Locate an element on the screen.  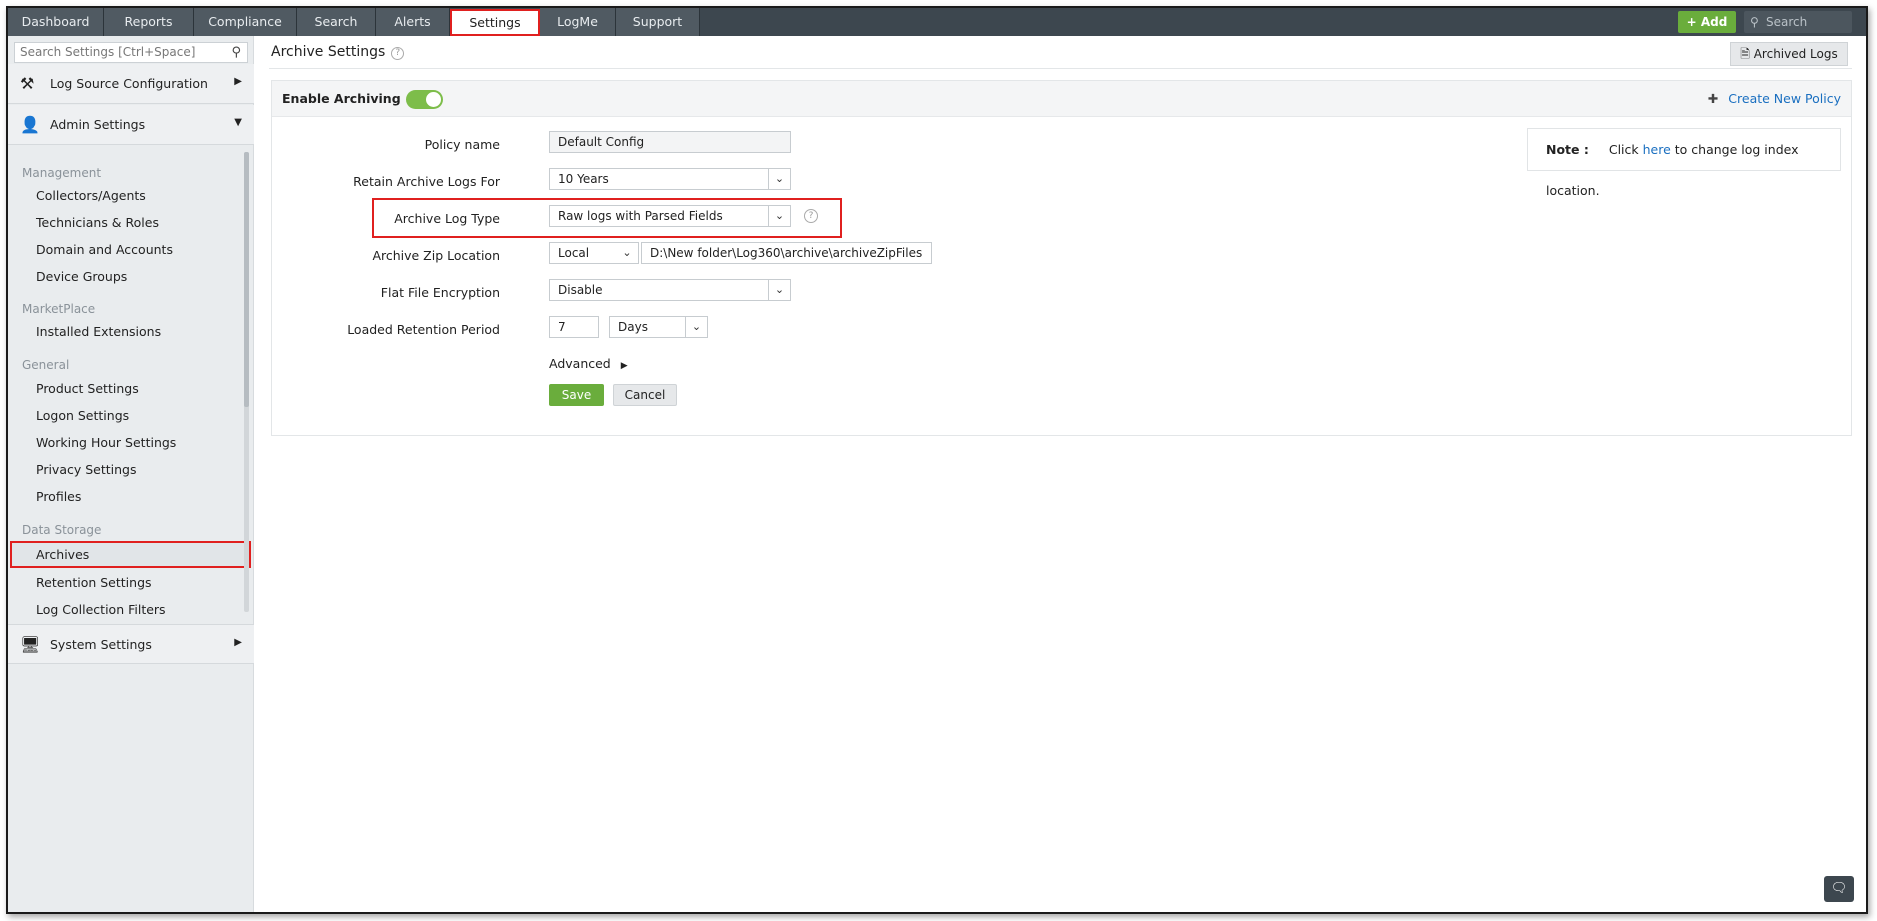
retention-unit-select: Days ⌄ is located at coordinates (658, 327).